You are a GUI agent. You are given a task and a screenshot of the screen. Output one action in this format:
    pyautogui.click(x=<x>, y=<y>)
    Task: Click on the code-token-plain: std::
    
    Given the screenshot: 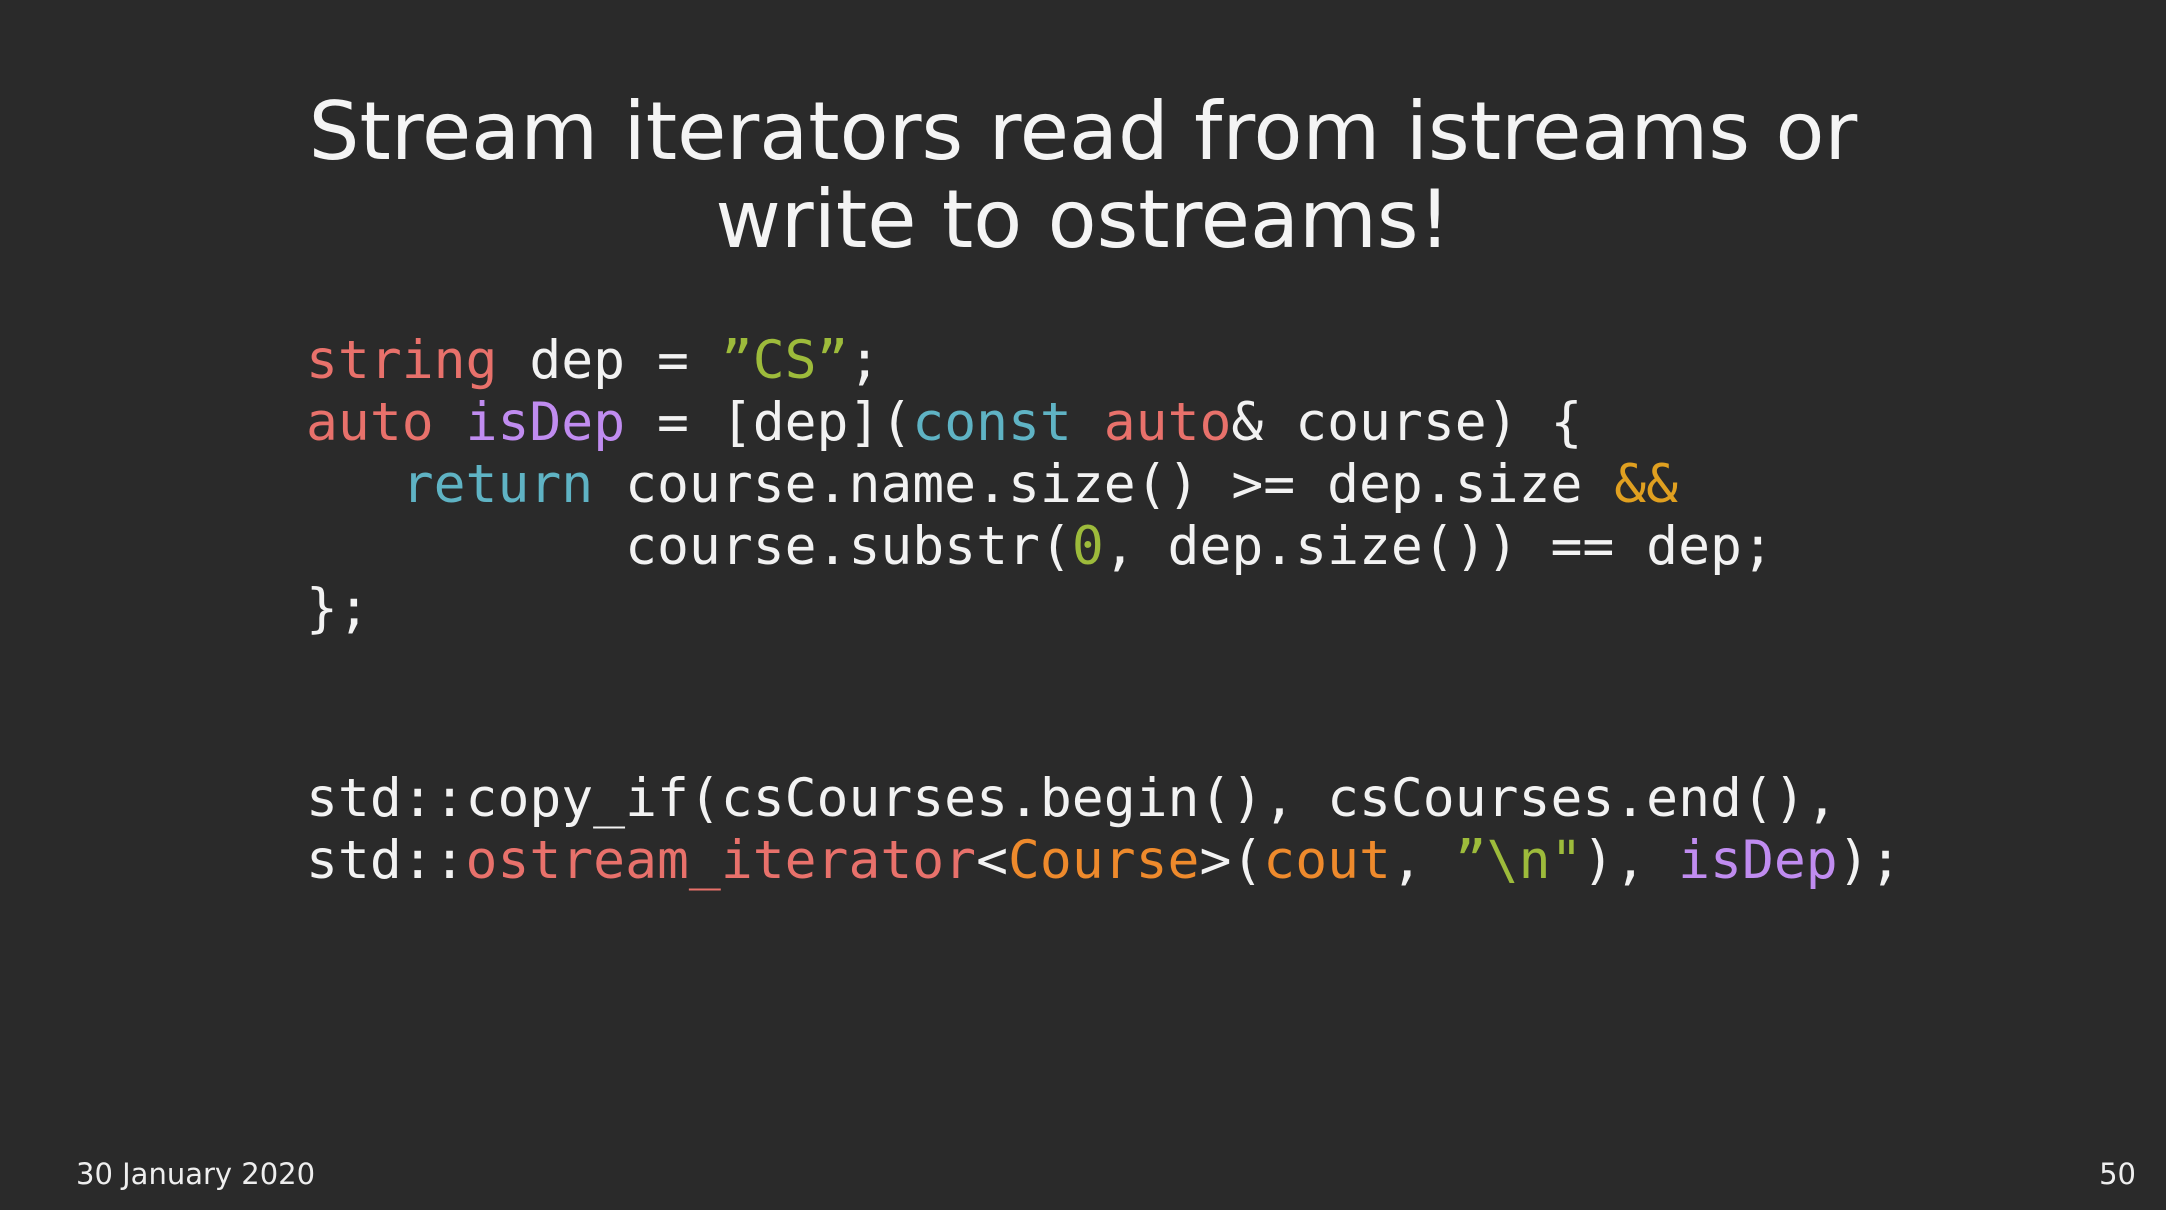 What is the action you would take?
    pyautogui.click(x=386, y=860)
    